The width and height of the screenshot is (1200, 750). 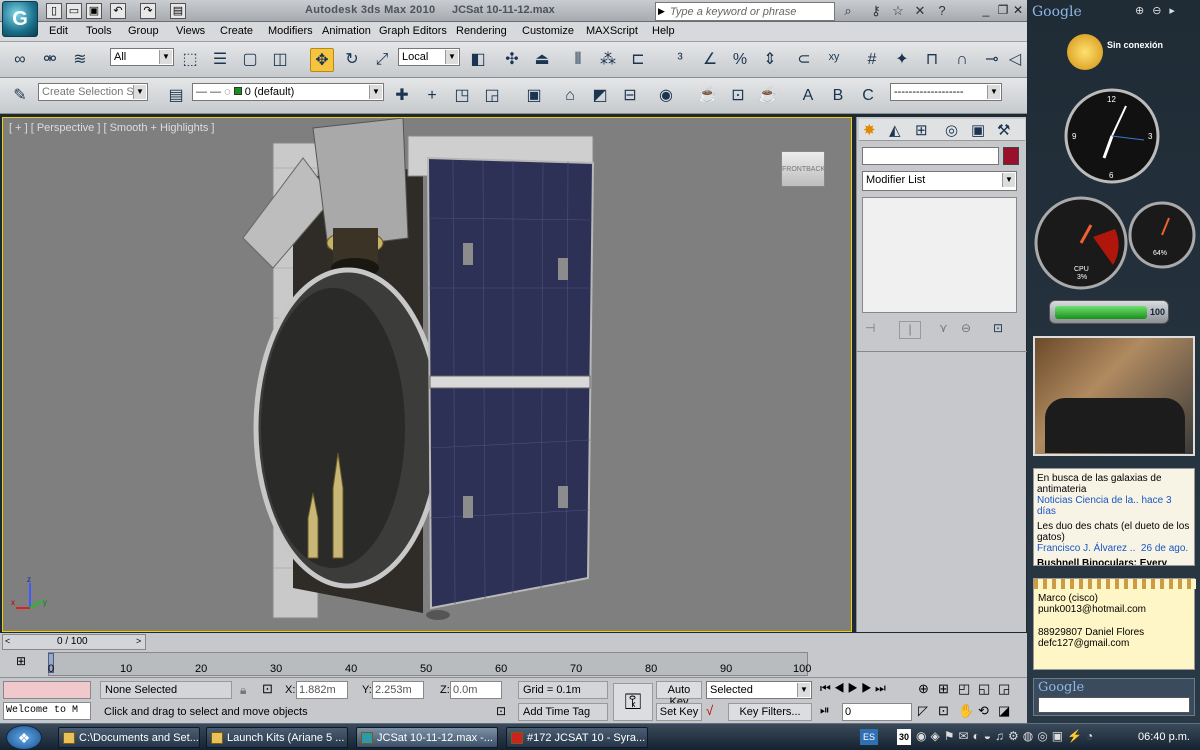 I want to click on menu-create: Create, so click(x=236, y=31).